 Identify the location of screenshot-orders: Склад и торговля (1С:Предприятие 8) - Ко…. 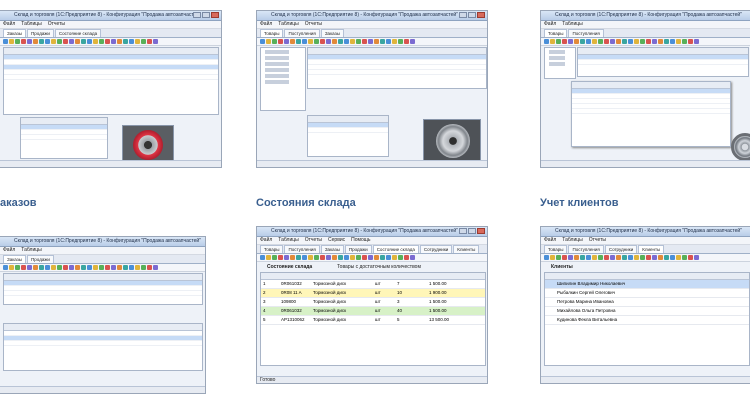
(111, 89).